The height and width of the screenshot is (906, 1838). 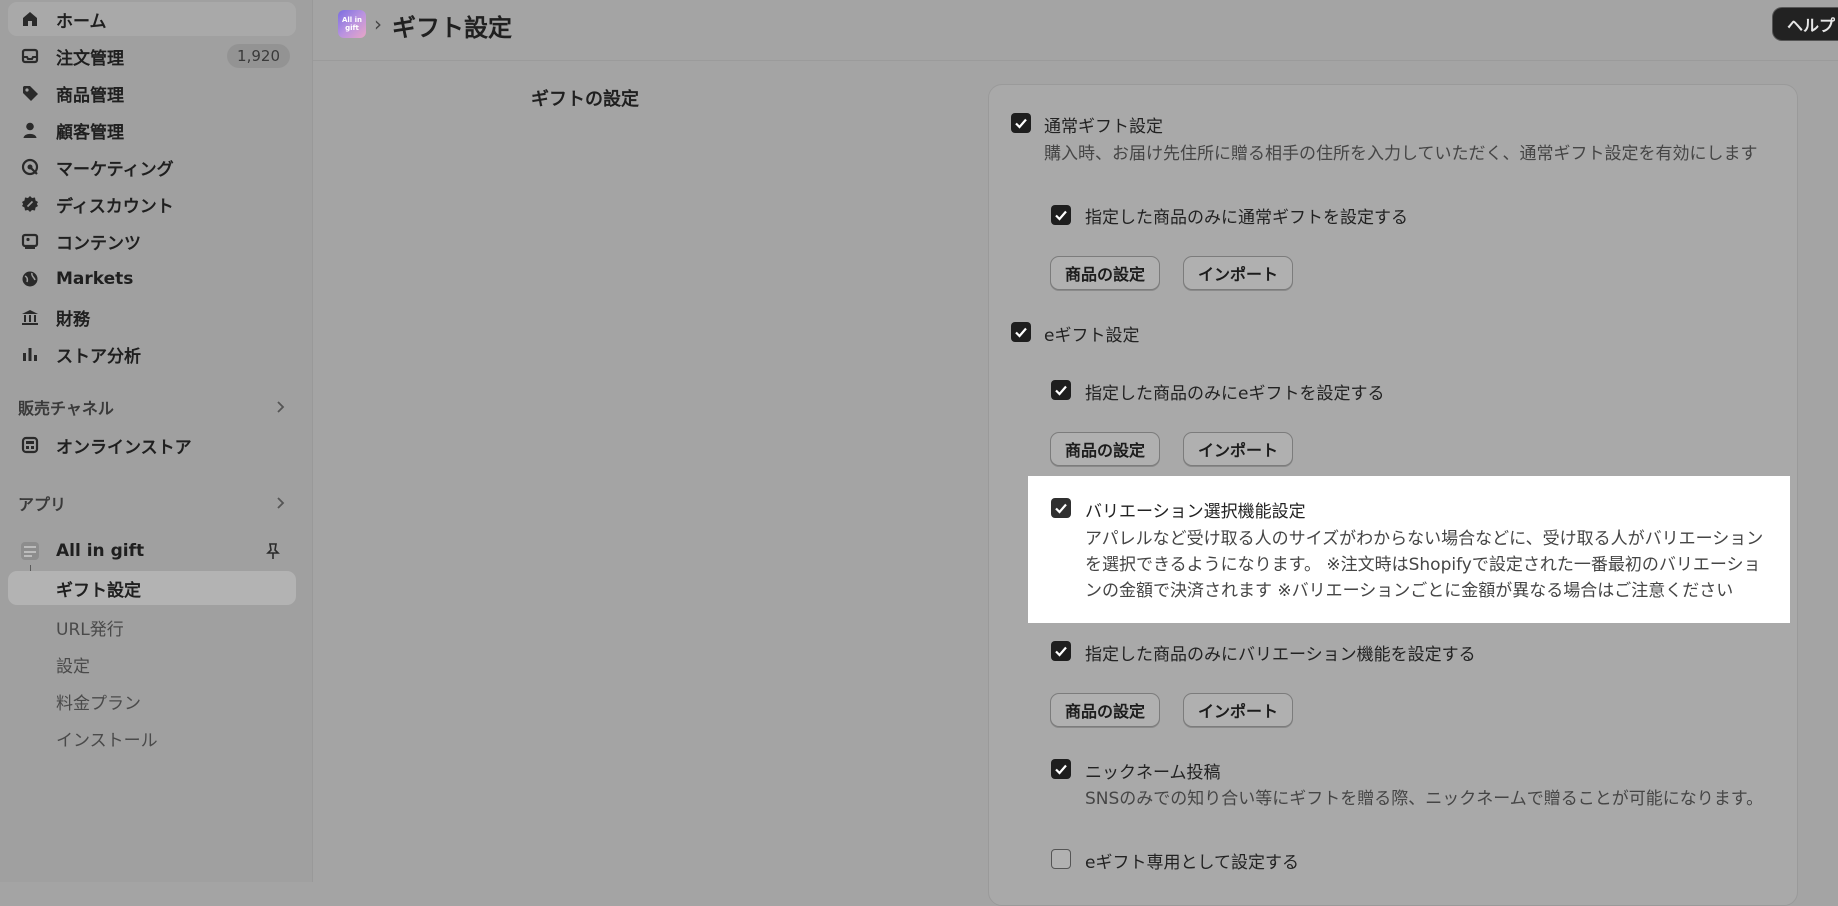 What do you see at coordinates (30, 204) in the screenshot?
I see `discount-icon` at bounding box center [30, 204].